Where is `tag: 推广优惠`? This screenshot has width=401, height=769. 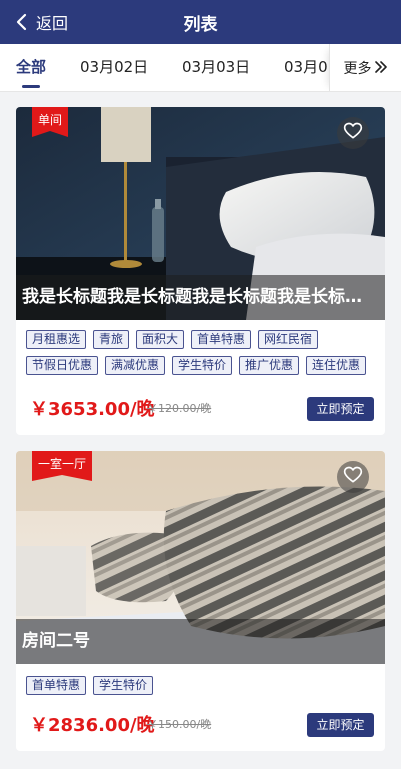 tag: 推广优惠 is located at coordinates (269, 365).